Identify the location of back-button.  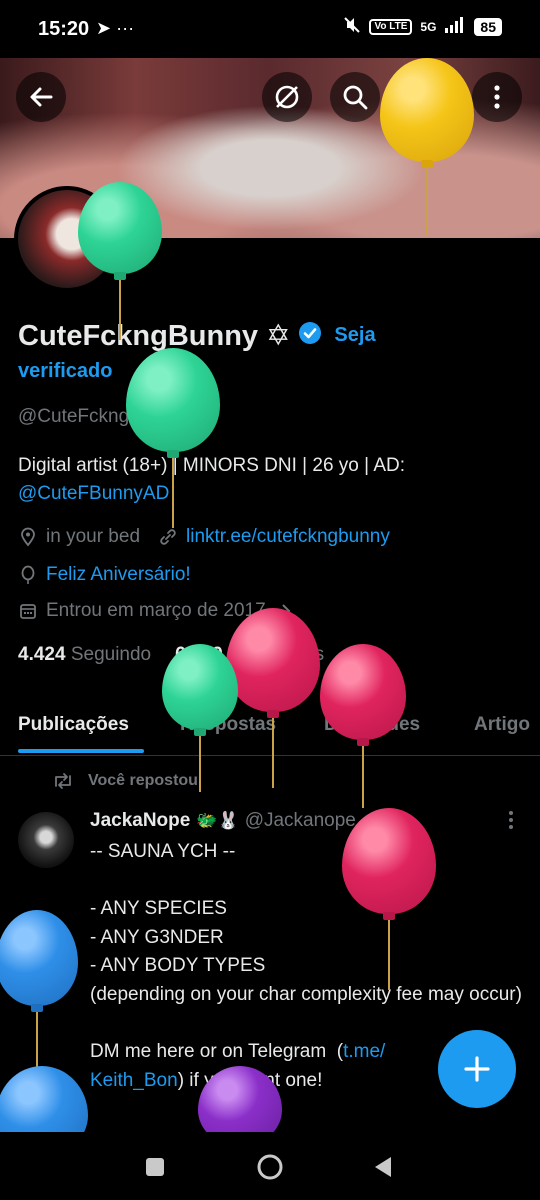
(41, 97).